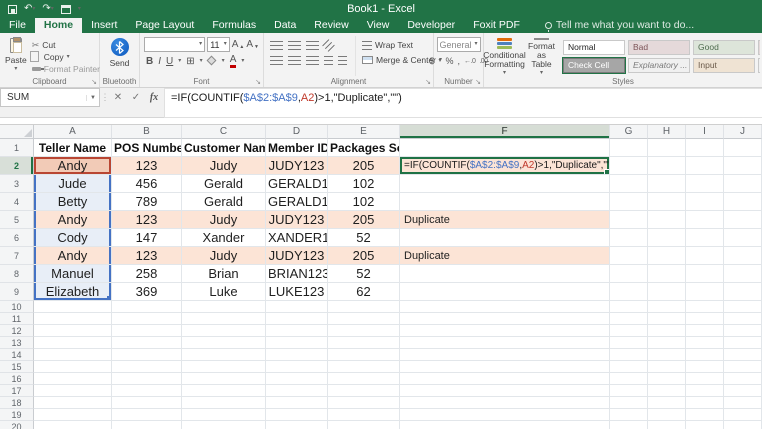  I want to click on cell-D17, so click(297, 391).